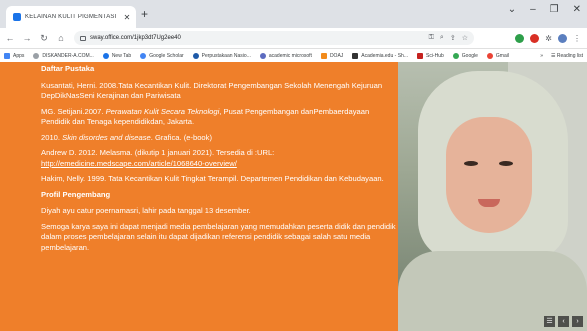 The height and width of the screenshot is (331, 587). What do you see at coordinates (489, 55) in the screenshot?
I see `gmail-icon` at bounding box center [489, 55].